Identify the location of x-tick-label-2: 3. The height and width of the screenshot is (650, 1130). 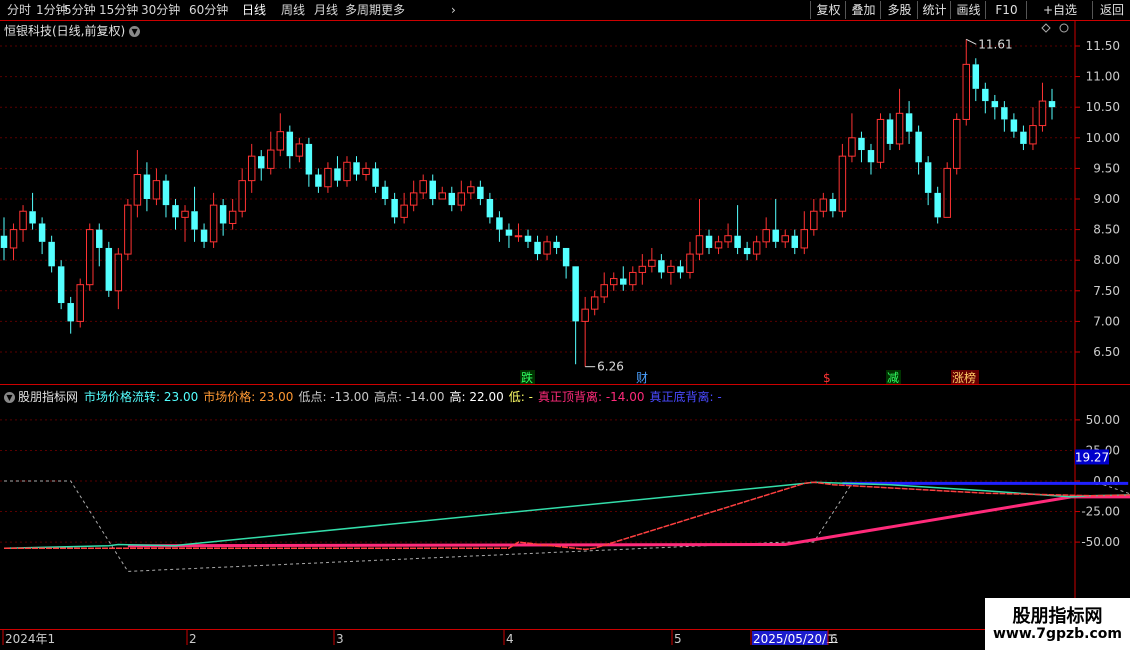
(340, 639).